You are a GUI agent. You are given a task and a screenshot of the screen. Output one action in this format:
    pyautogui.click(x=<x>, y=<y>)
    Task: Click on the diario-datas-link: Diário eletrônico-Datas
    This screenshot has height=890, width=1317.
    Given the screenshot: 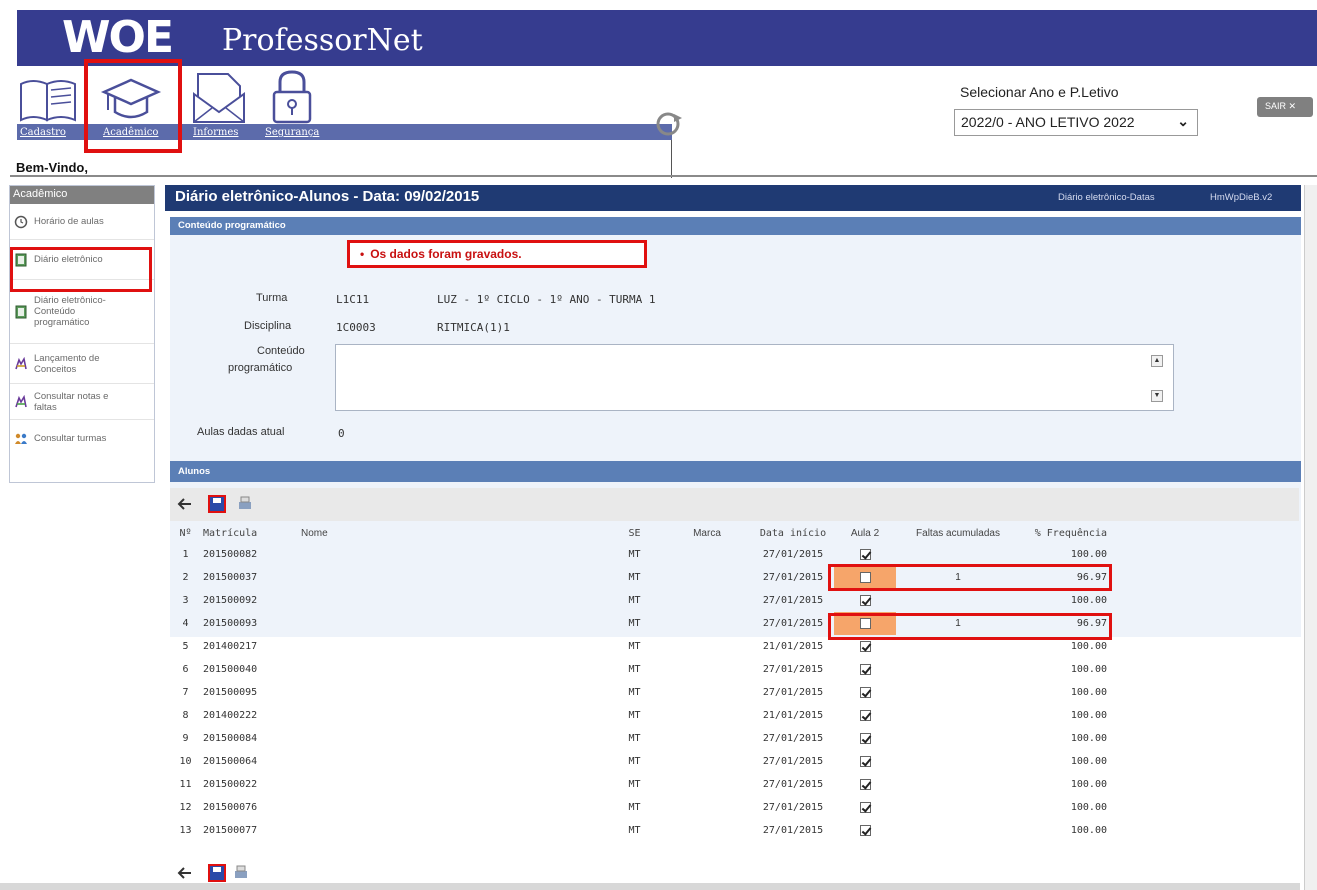 What is the action you would take?
    pyautogui.click(x=1106, y=197)
    